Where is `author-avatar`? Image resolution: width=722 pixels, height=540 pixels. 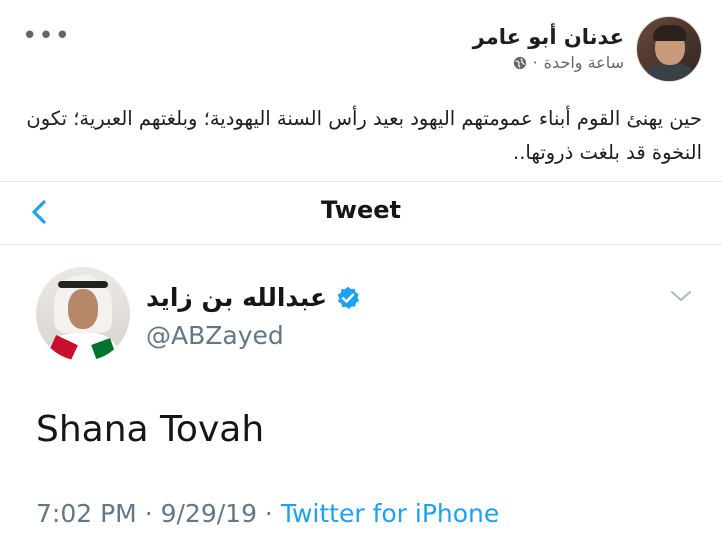 author-avatar is located at coordinates (669, 49).